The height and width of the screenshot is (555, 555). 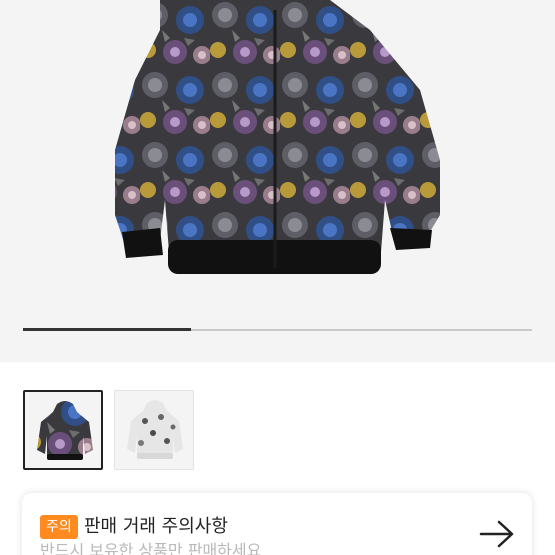 I want to click on thumbnail-black-hoodie, so click(x=63, y=430).